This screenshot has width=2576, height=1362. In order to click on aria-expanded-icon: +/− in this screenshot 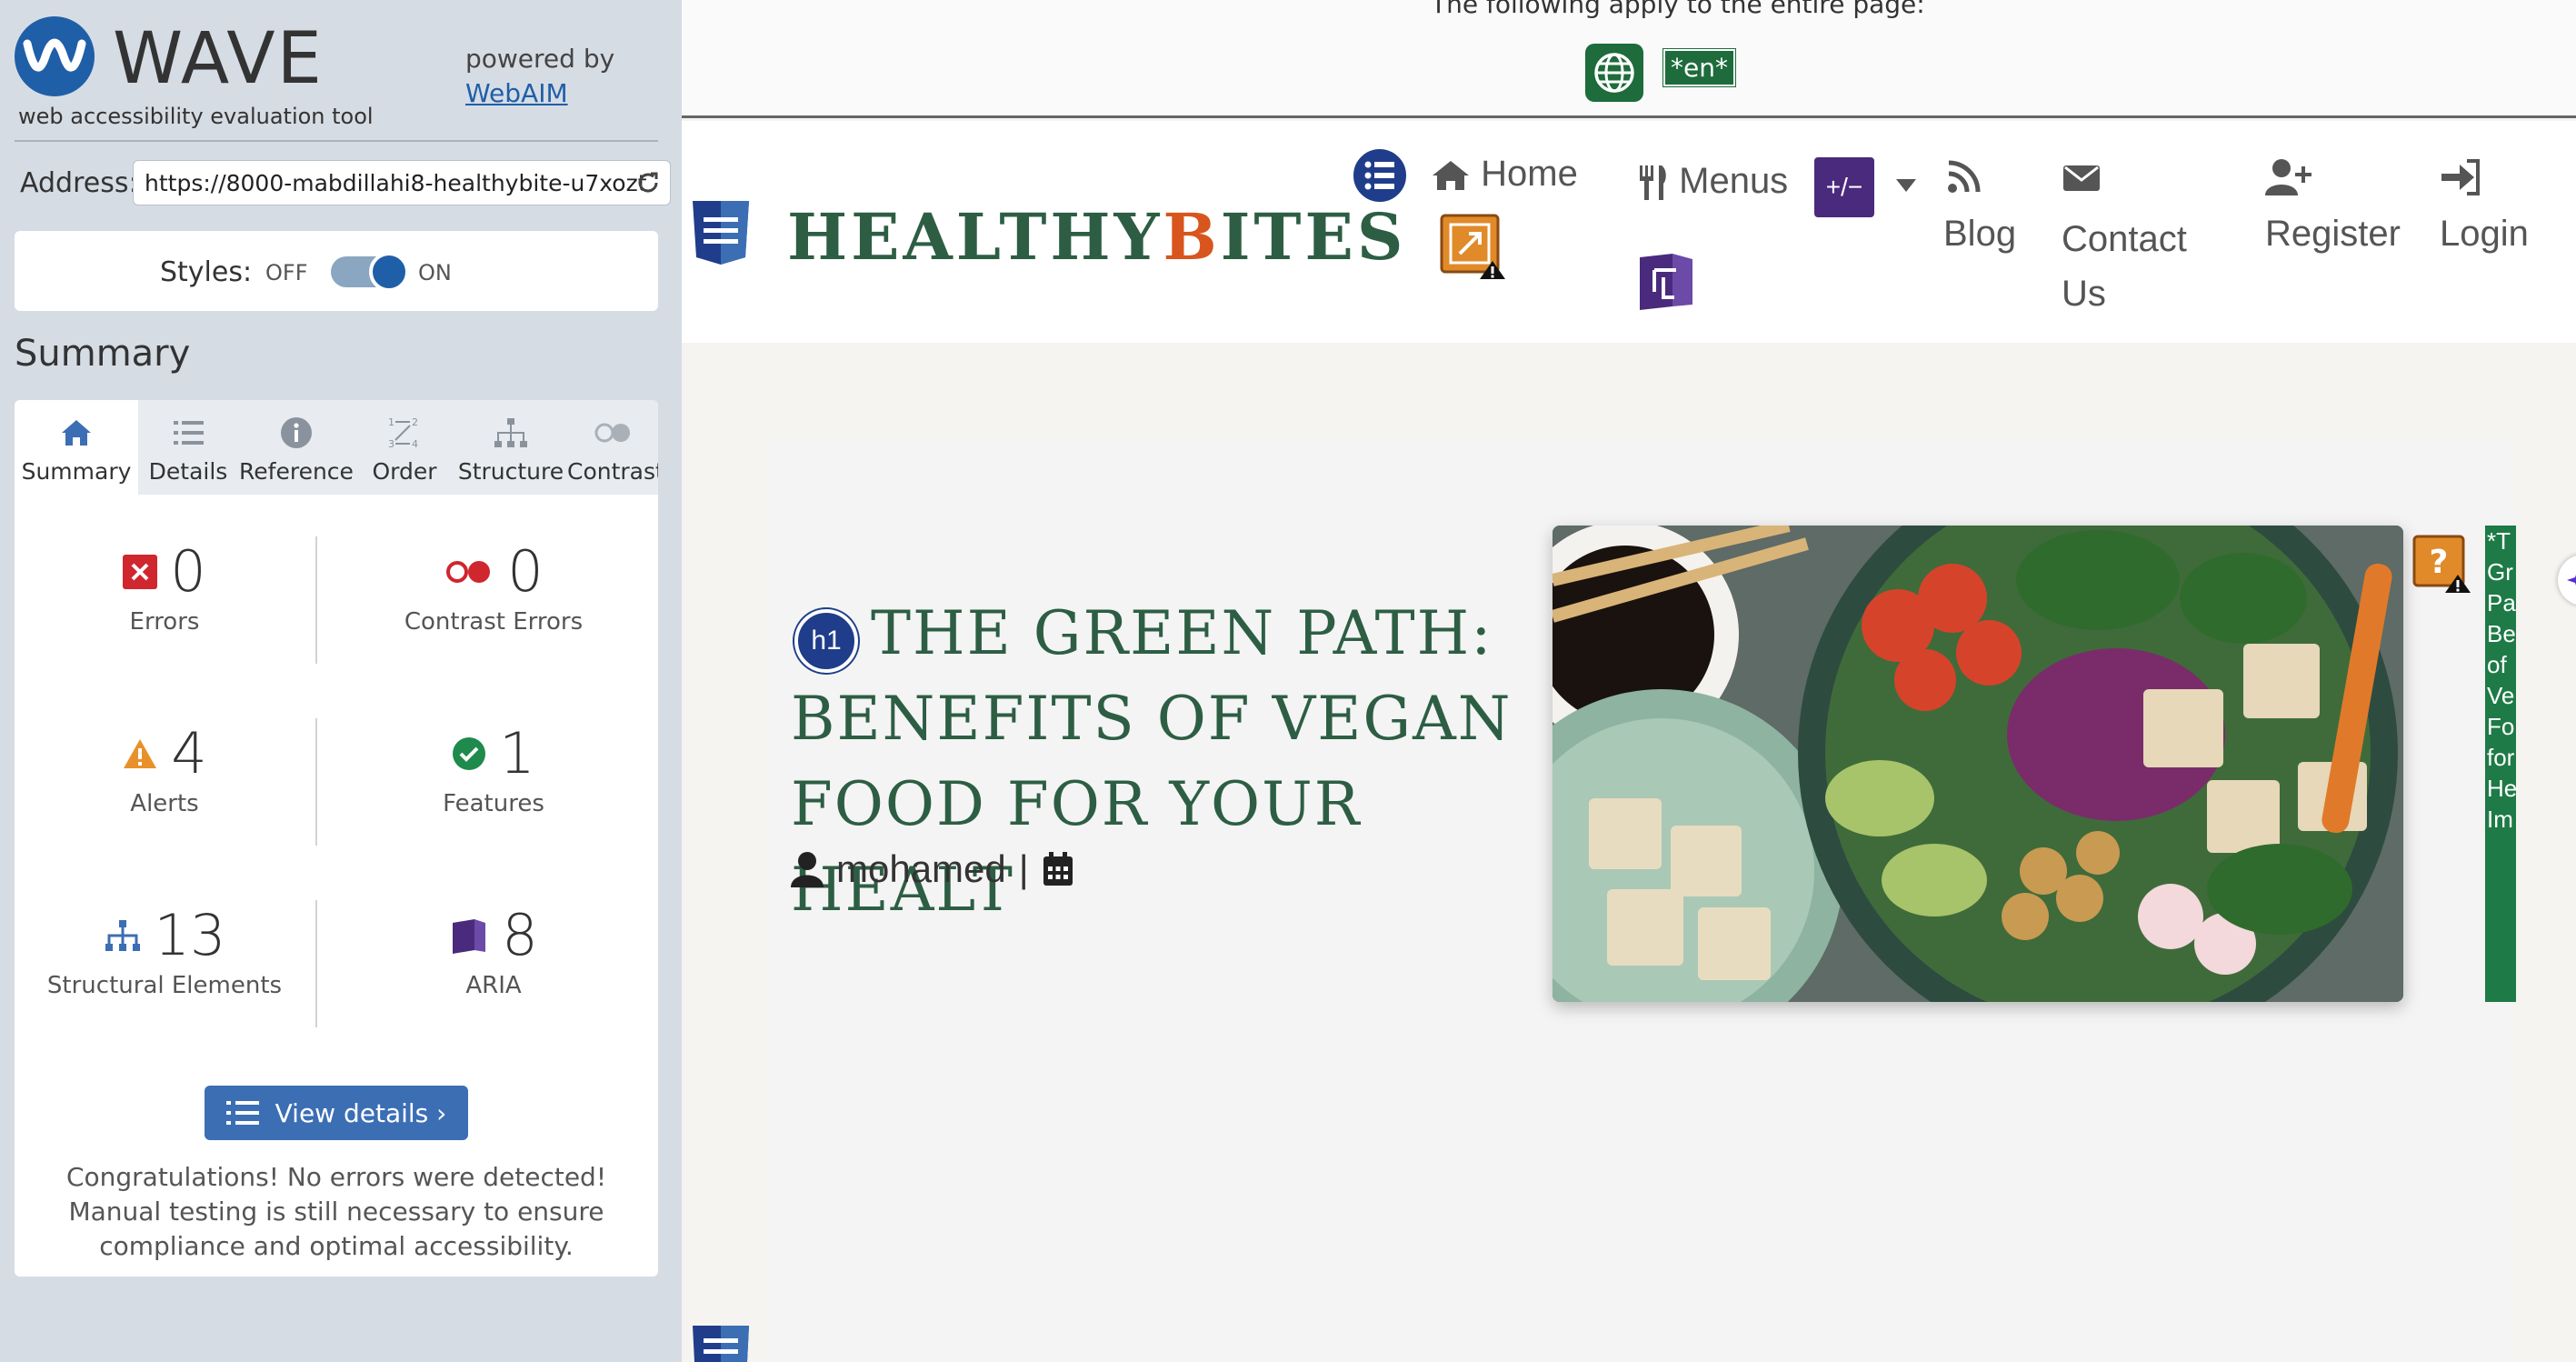, I will do `click(1844, 187)`.